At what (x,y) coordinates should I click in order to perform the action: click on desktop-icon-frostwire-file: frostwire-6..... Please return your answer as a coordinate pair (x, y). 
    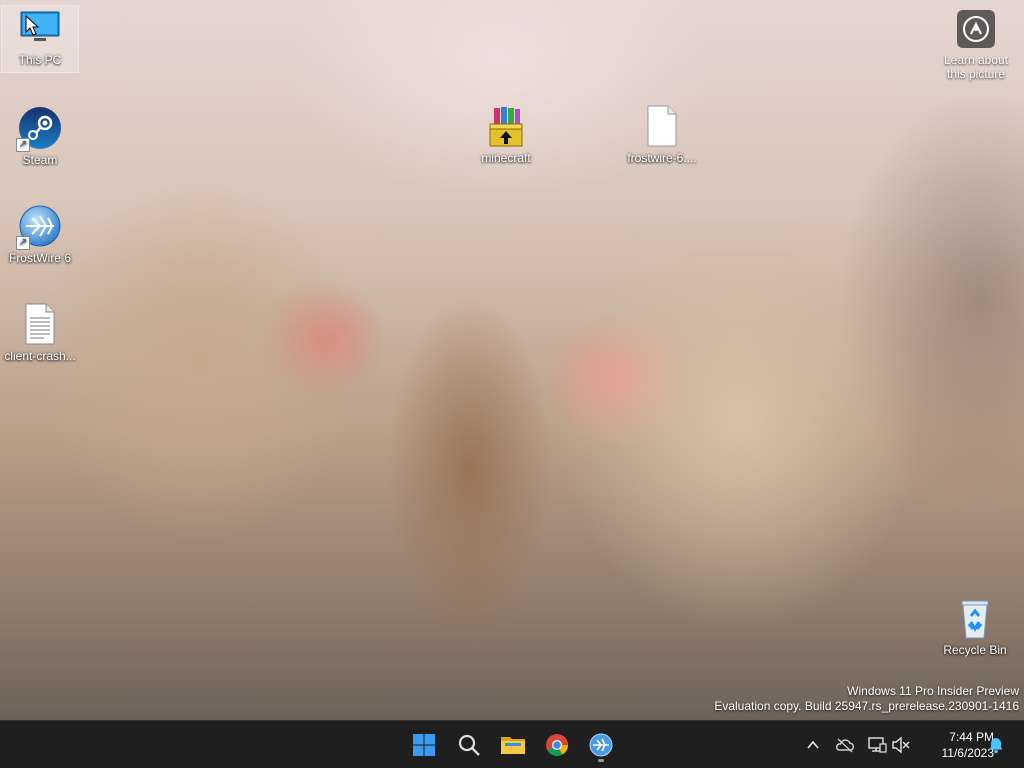
    Looking at the image, I should click on (662, 134).